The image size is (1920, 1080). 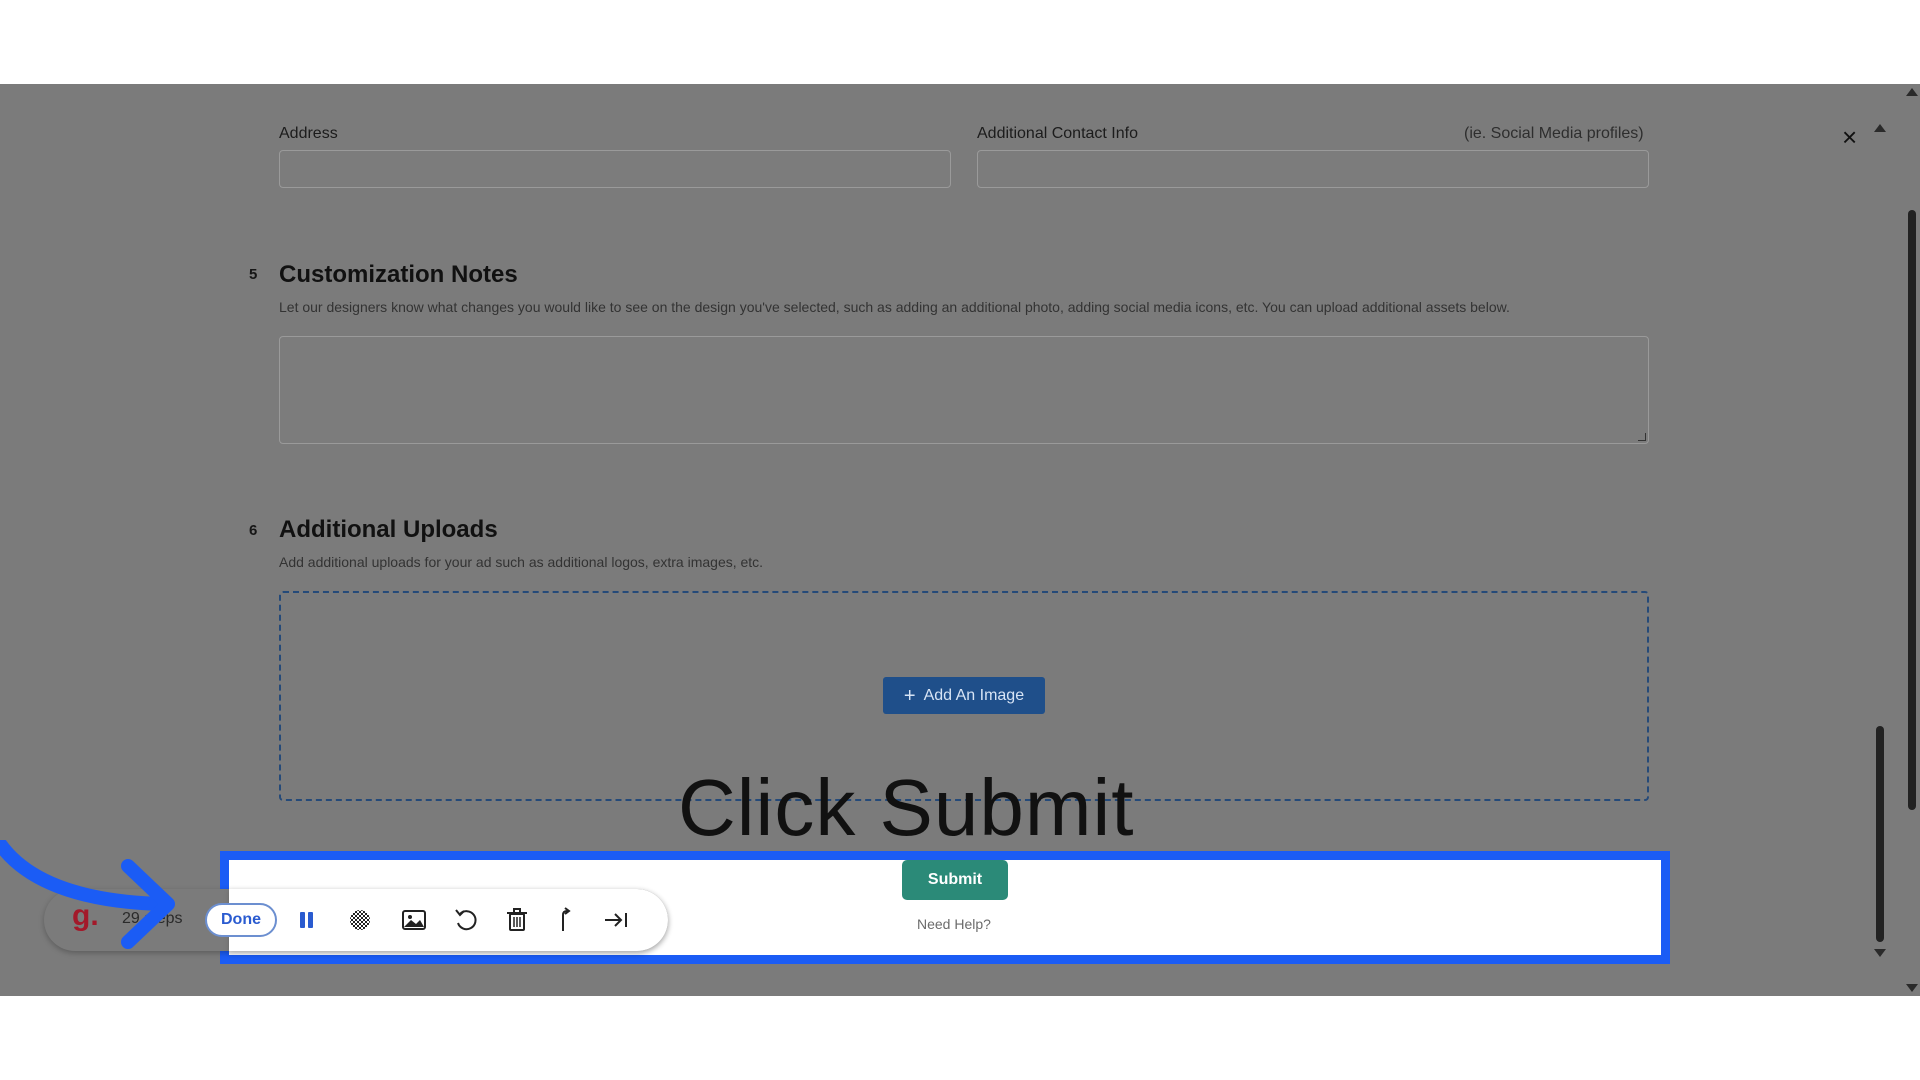 What do you see at coordinates (241, 920) in the screenshot?
I see `done-button: Done` at bounding box center [241, 920].